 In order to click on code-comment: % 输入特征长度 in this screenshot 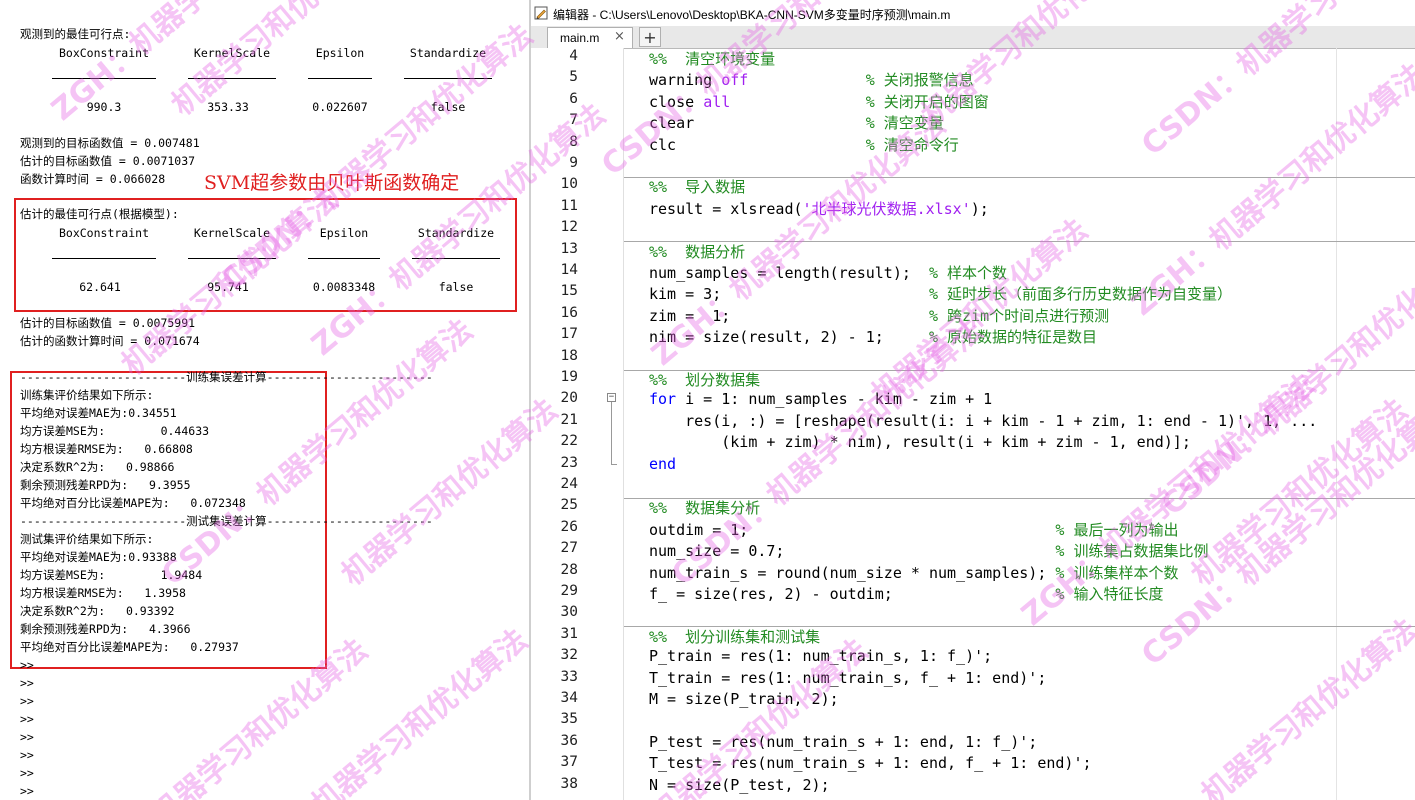, I will do `click(1109, 594)`.